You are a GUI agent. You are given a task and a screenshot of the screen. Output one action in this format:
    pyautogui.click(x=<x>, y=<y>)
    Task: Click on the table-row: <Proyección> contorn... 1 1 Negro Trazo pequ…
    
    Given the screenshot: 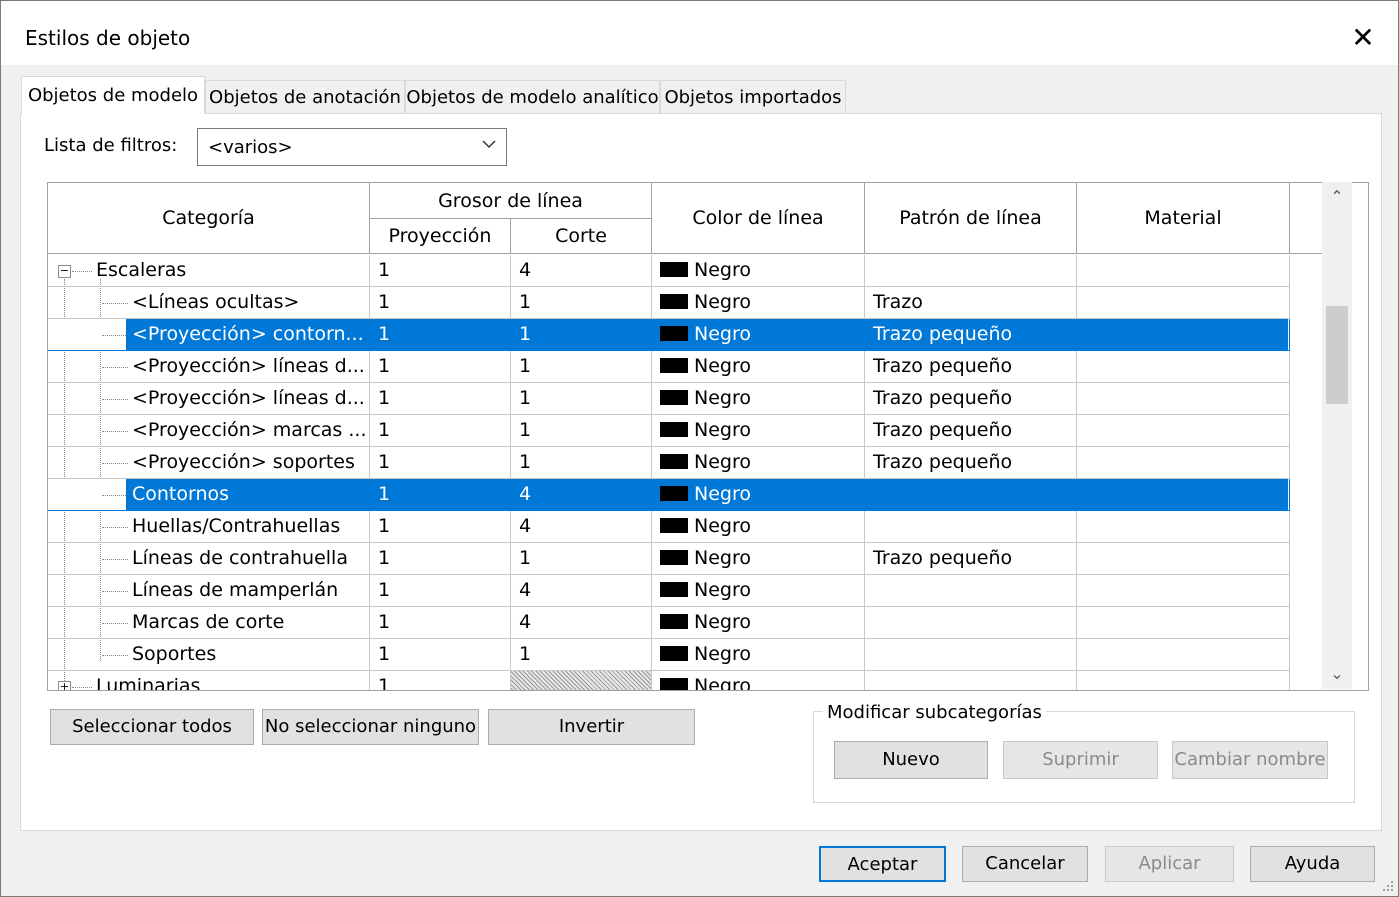 What is the action you would take?
    pyautogui.click(x=669, y=335)
    